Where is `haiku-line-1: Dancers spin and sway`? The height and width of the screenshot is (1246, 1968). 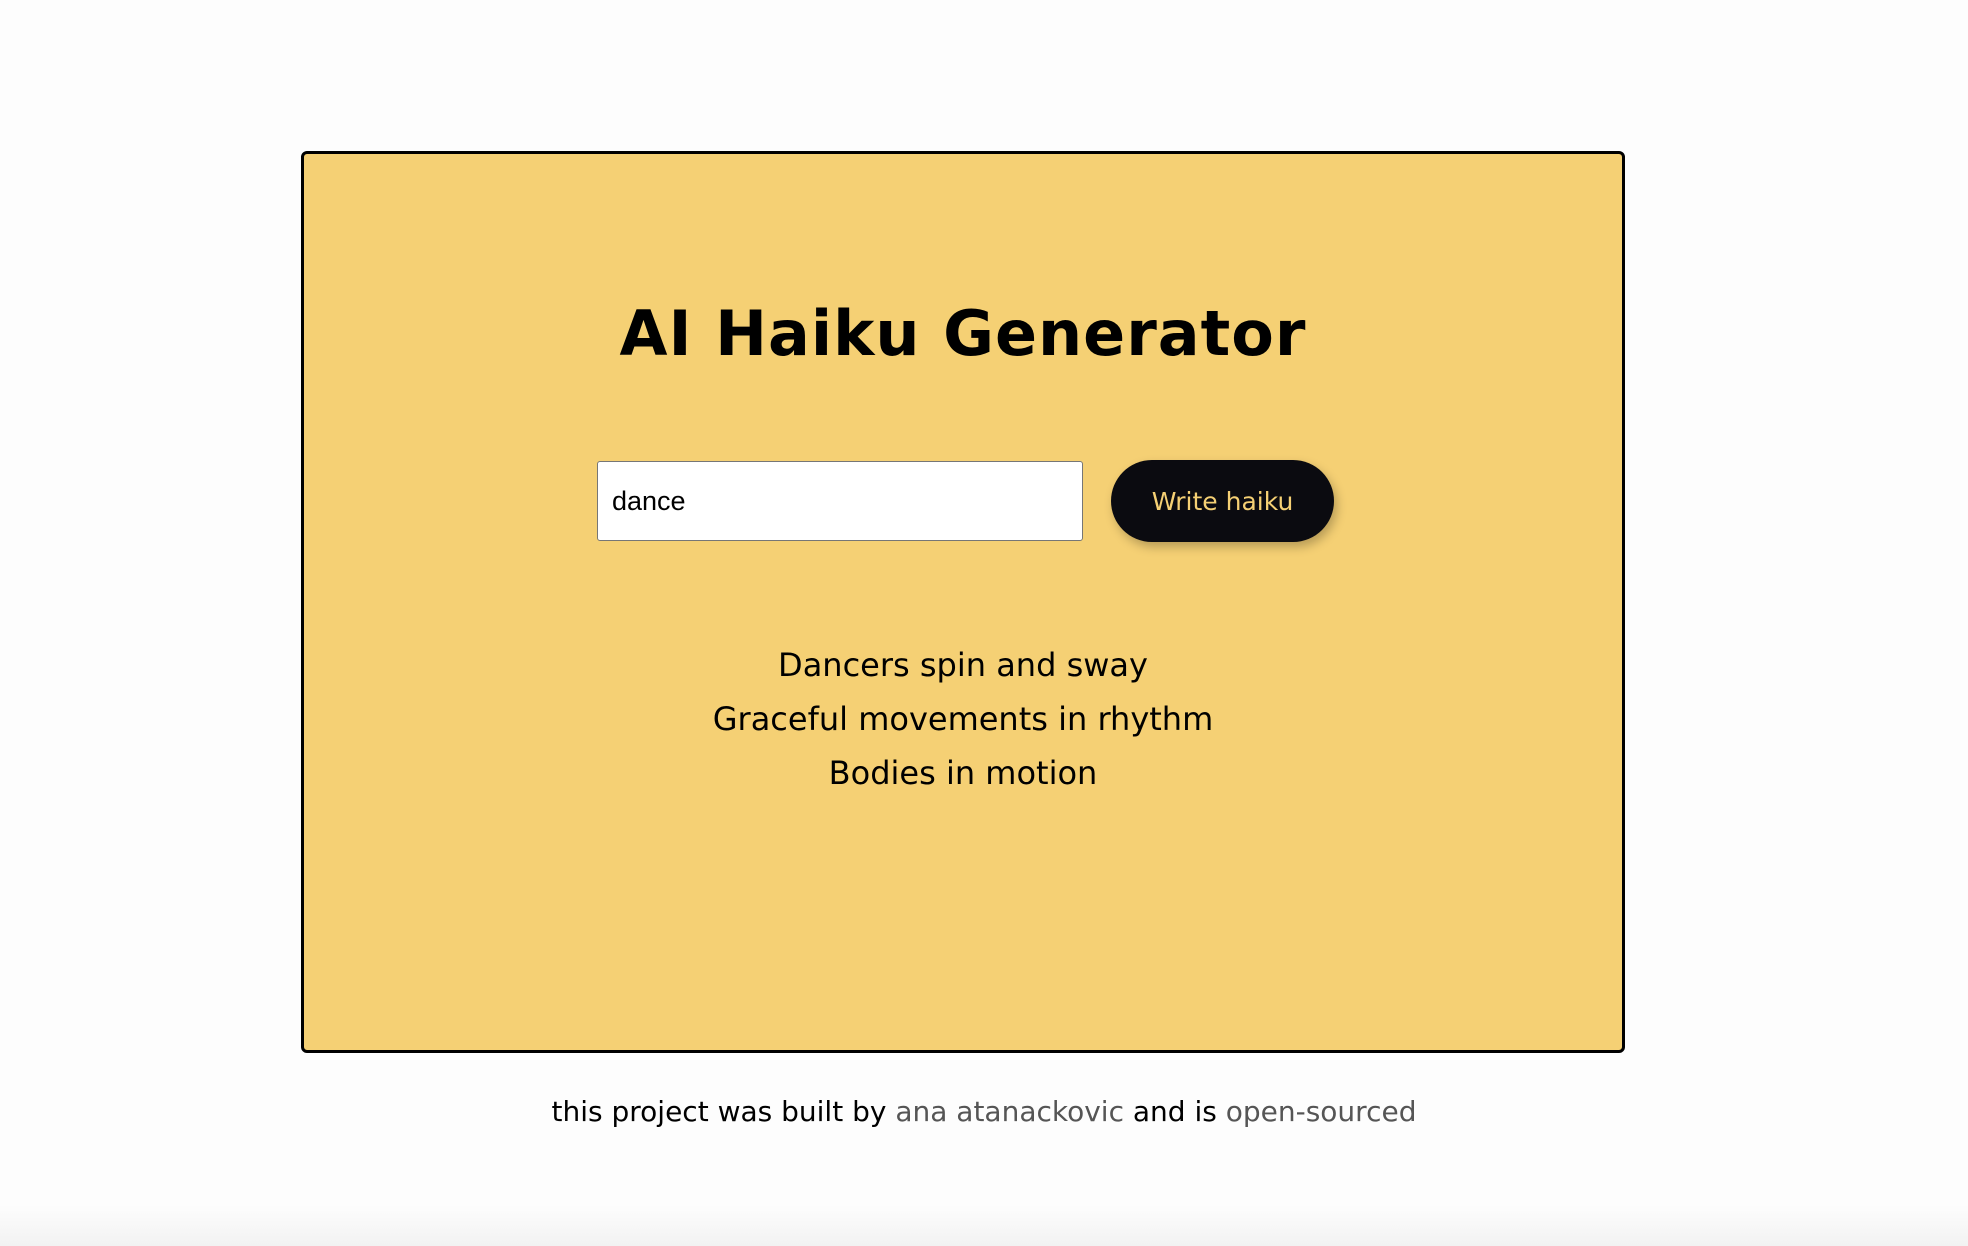 haiku-line-1: Dancers spin and sway is located at coordinates (963, 665).